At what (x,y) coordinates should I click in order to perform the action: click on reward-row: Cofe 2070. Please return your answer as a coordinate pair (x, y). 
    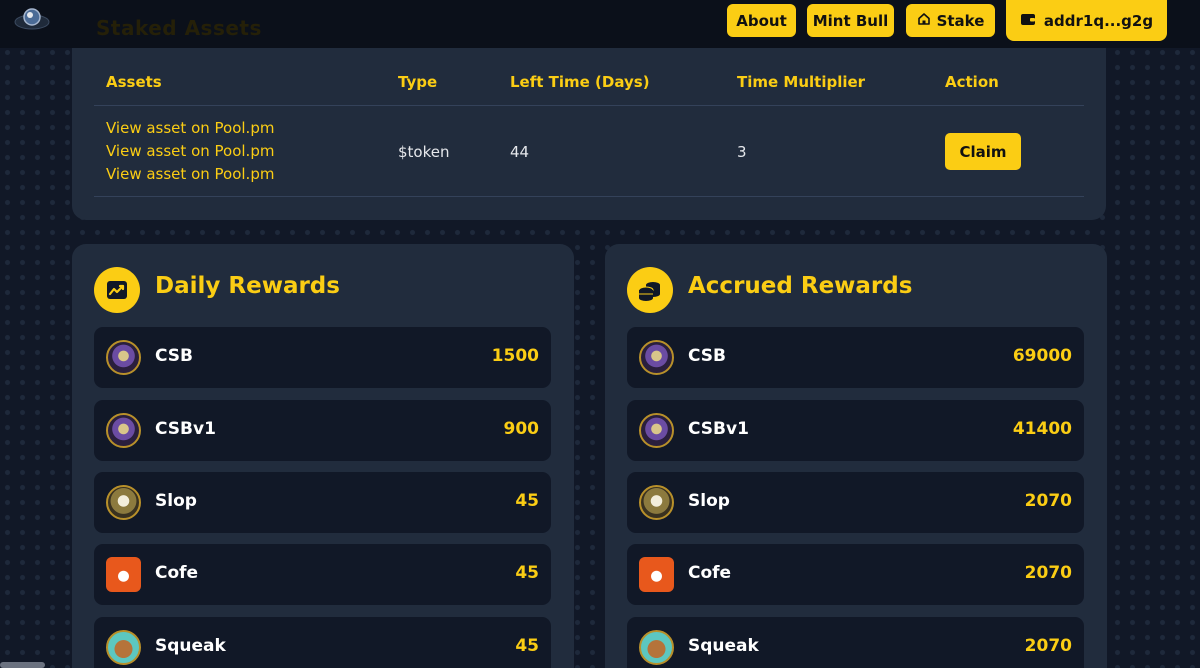
    Looking at the image, I should click on (855, 574).